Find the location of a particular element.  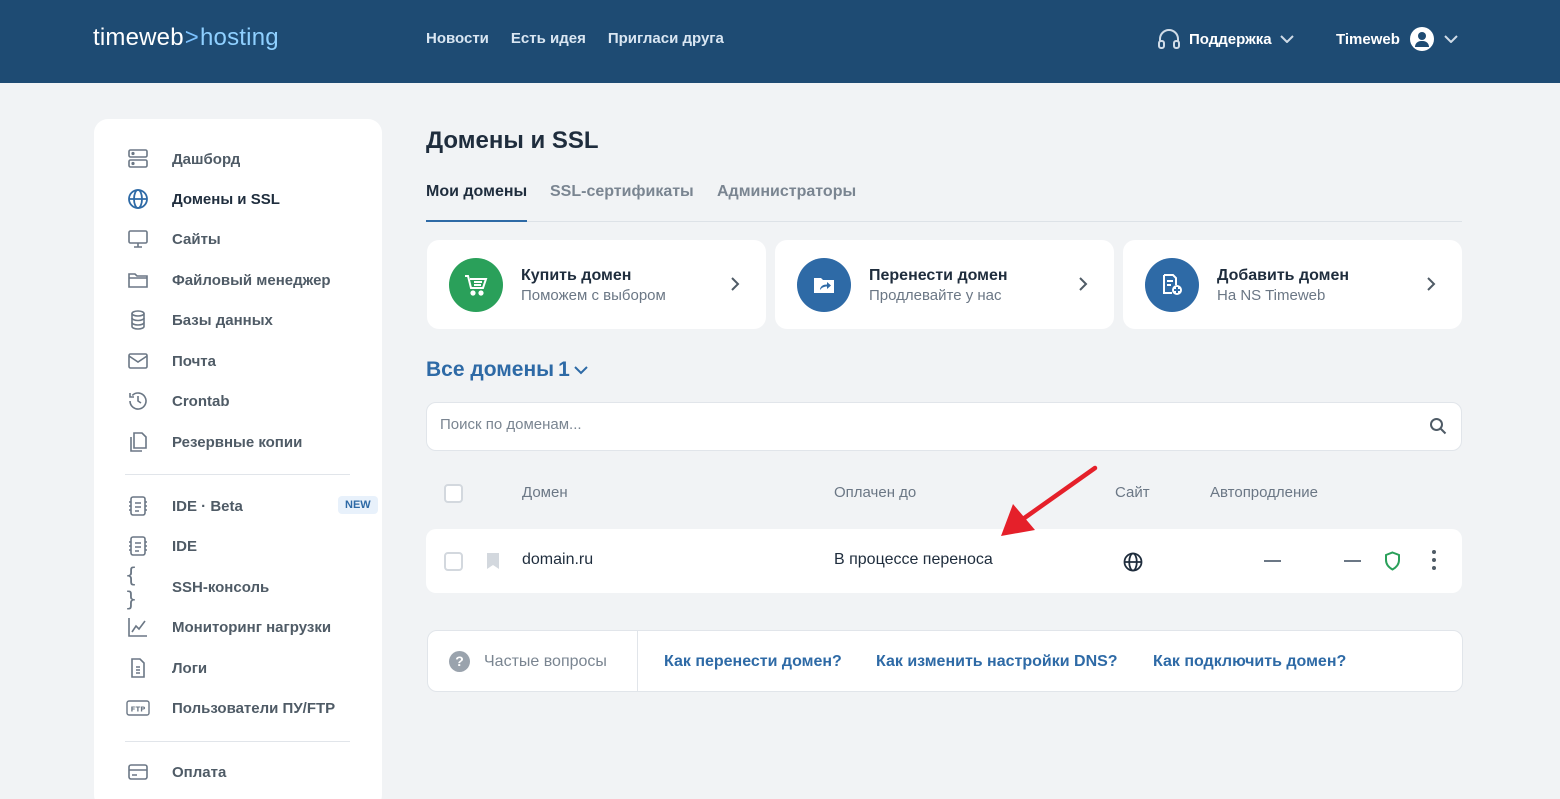

row-checkbox is located at coordinates (453, 561).